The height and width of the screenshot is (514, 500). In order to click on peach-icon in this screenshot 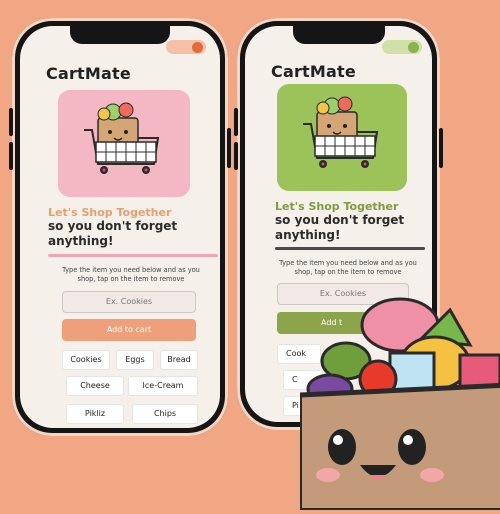, I will do `click(197, 47)`.